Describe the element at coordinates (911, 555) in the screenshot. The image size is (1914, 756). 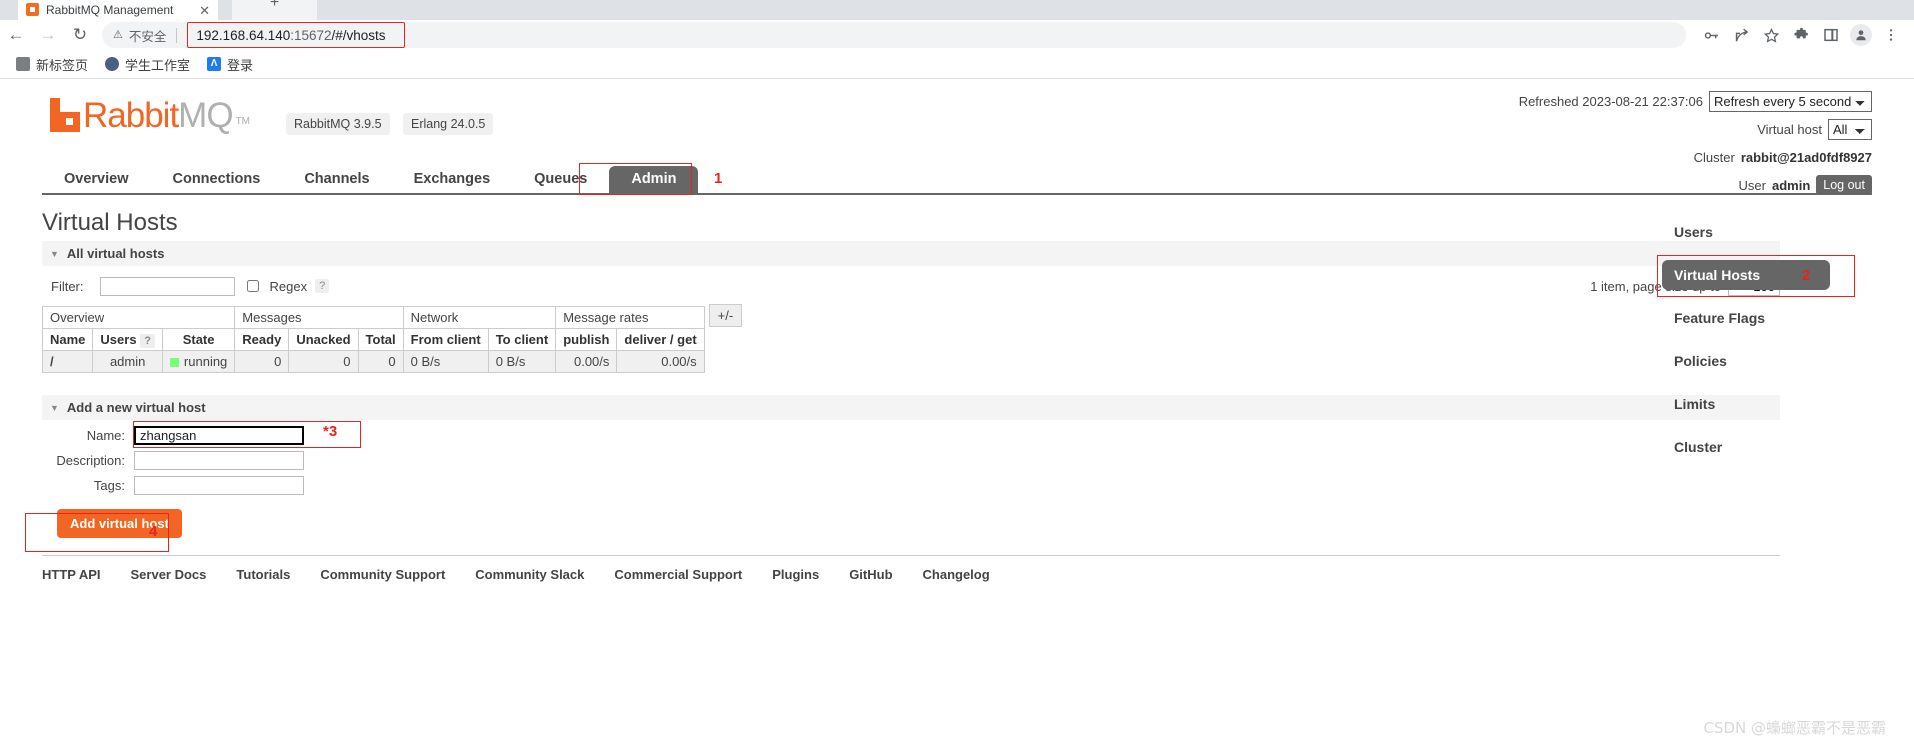
I see `footer-divider` at that location.